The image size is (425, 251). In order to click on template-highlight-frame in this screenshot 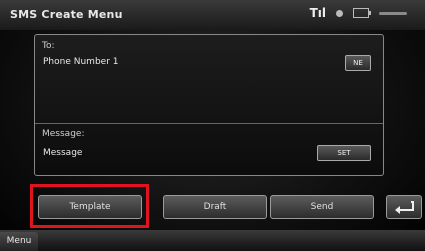, I will do `click(89, 206)`.